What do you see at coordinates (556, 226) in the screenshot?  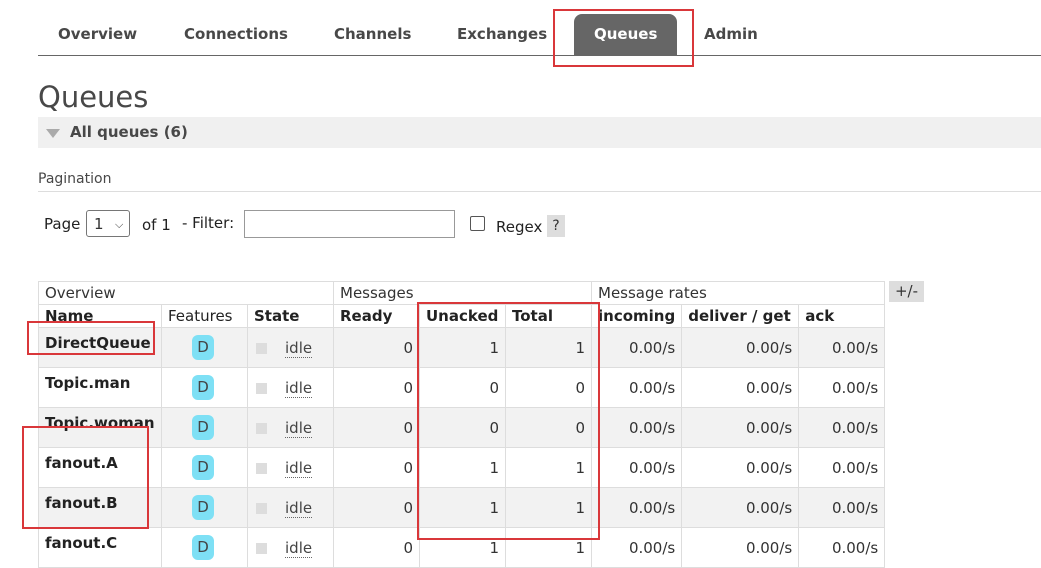 I see `help-button: ?` at bounding box center [556, 226].